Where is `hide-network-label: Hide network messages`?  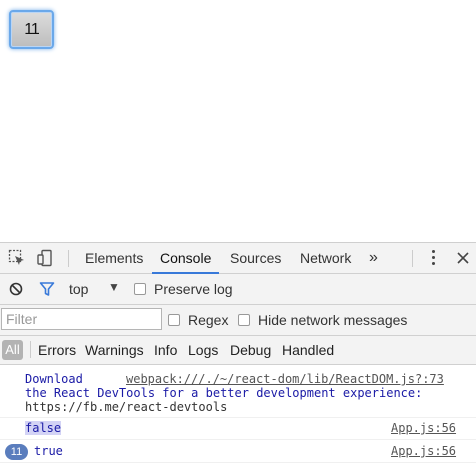
hide-network-label: Hide network messages is located at coordinates (333, 320).